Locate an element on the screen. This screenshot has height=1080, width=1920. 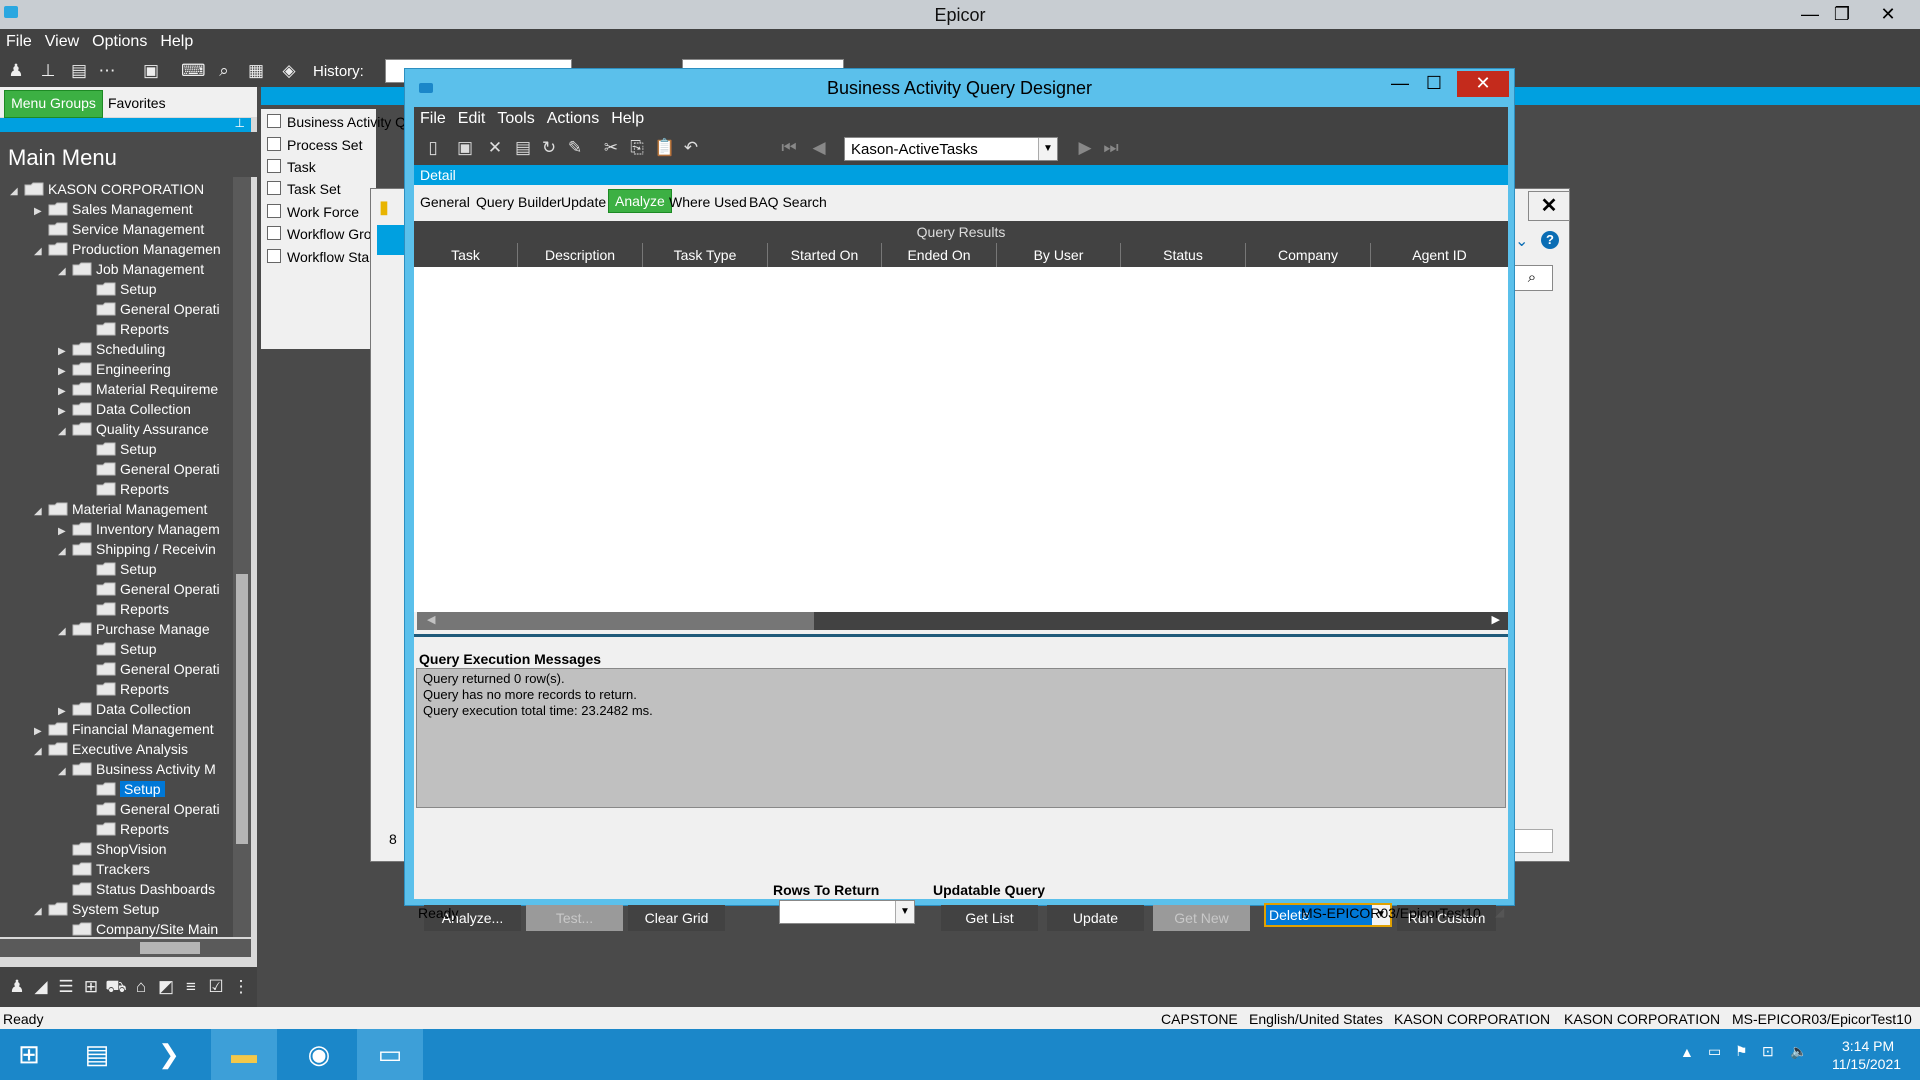
tray-volume-icon: 🔈 is located at coordinates (1798, 1051).